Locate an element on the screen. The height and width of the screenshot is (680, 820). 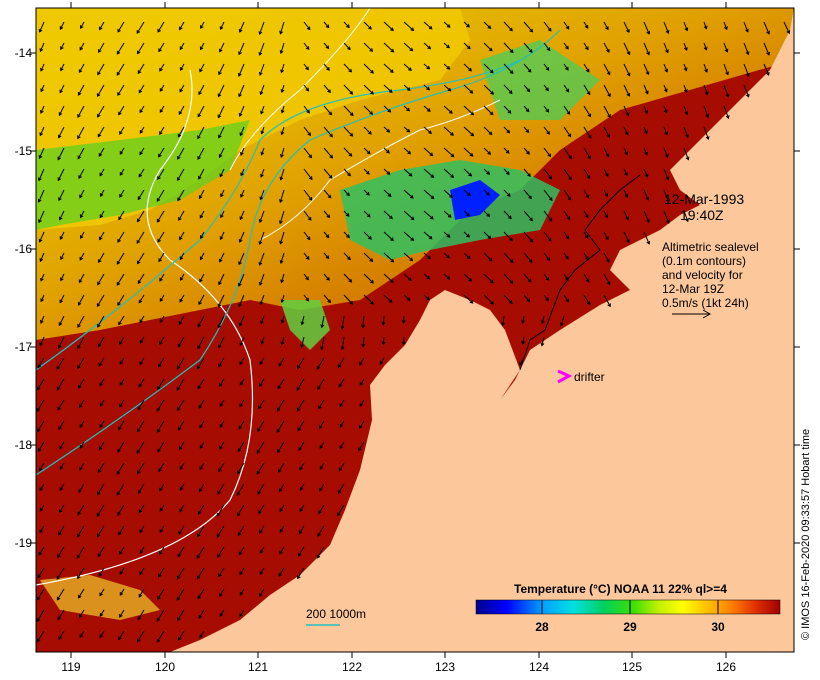
lat-label: -16 is located at coordinates (23, 249).